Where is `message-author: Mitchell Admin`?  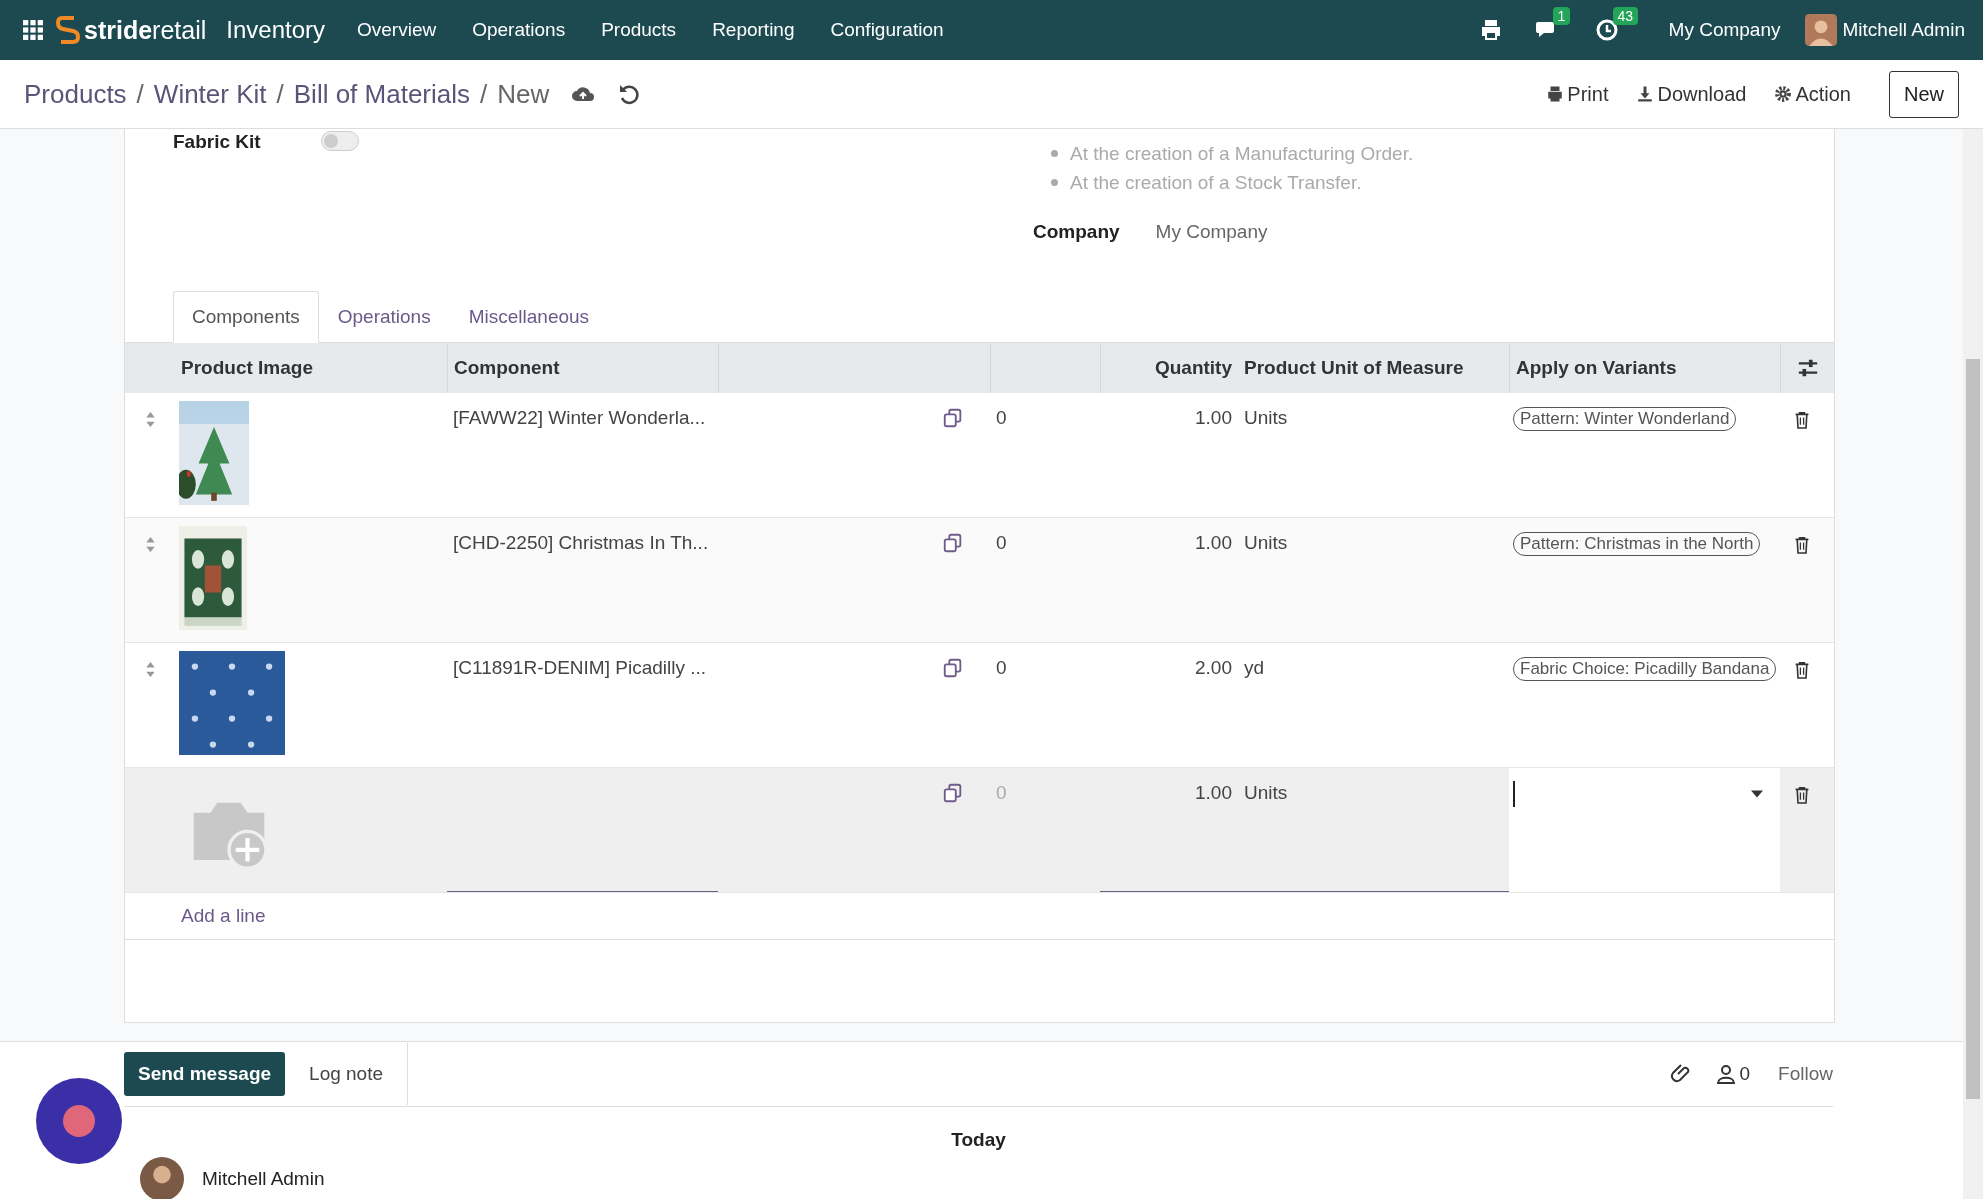 message-author: Mitchell Admin is located at coordinates (263, 1179).